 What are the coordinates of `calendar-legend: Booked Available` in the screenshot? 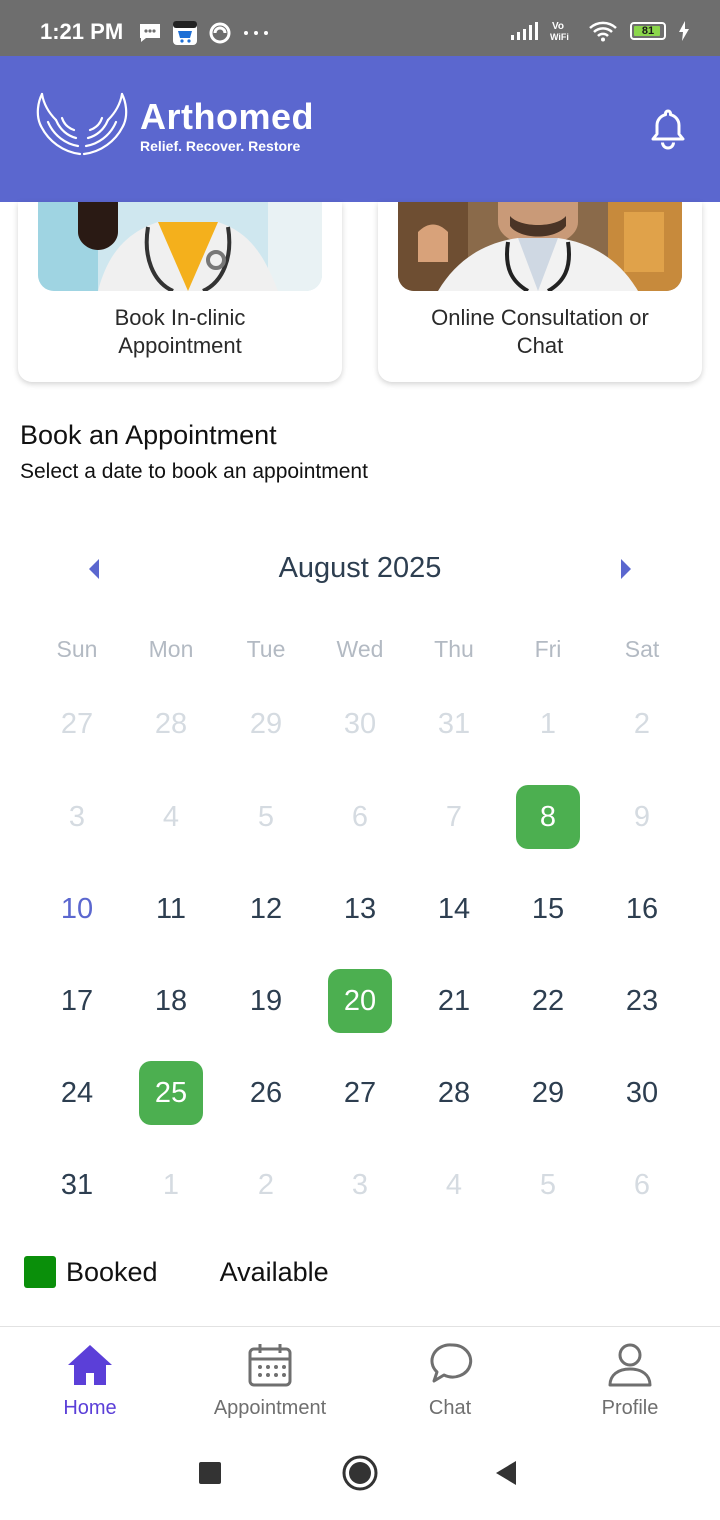 It's located at (176, 1272).